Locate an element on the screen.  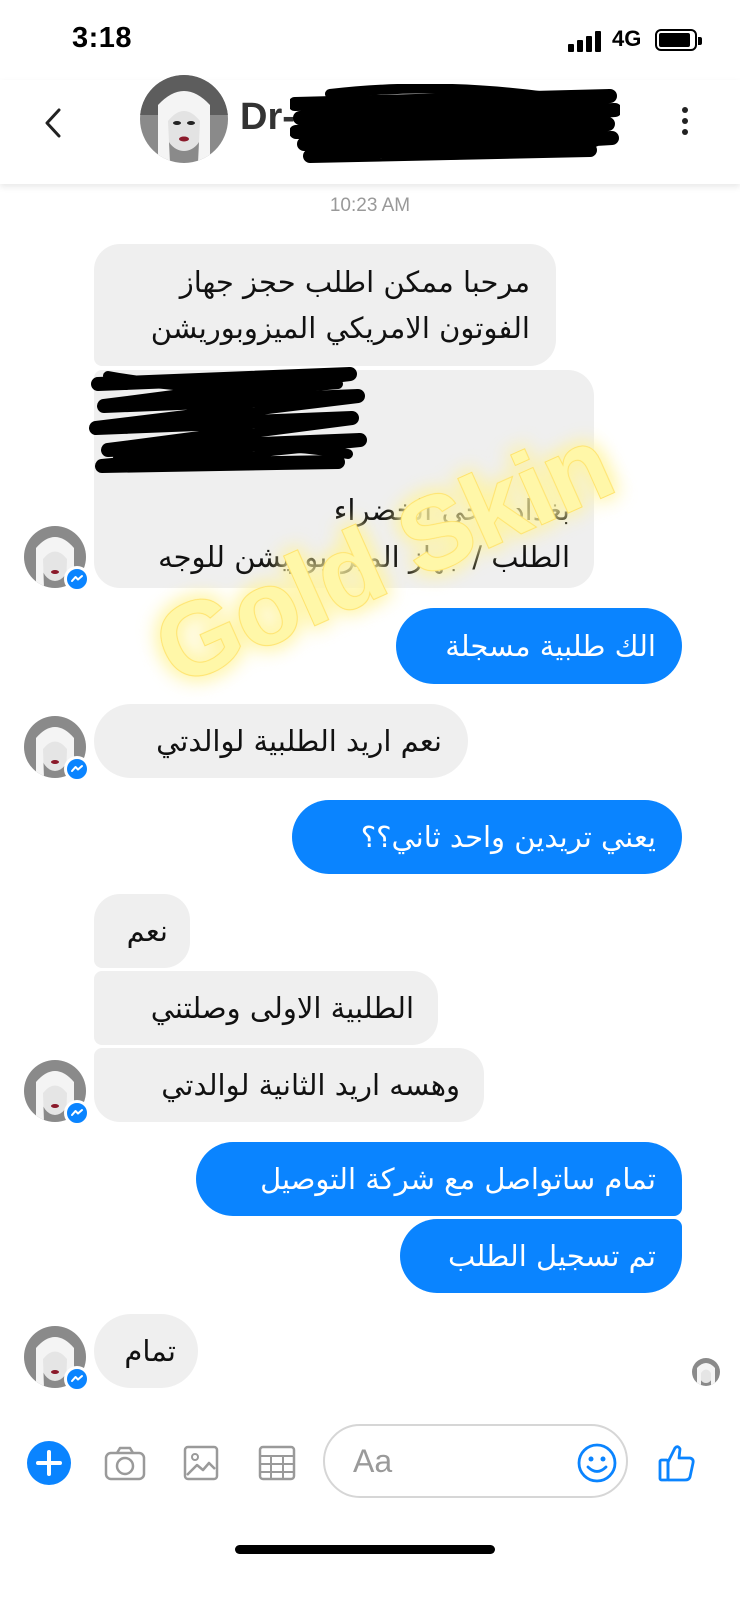
seen-receipt-avatar is located at coordinates (706, 1372).